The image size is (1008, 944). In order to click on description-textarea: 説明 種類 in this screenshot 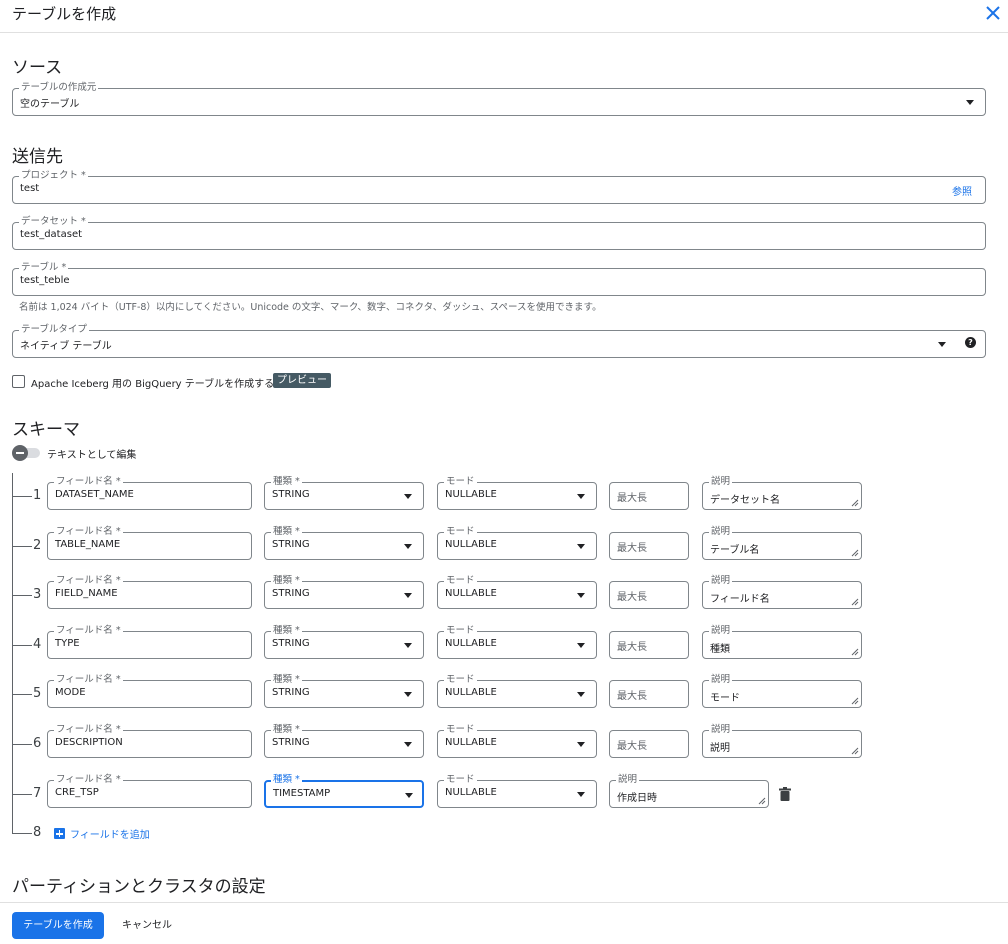, I will do `click(782, 642)`.